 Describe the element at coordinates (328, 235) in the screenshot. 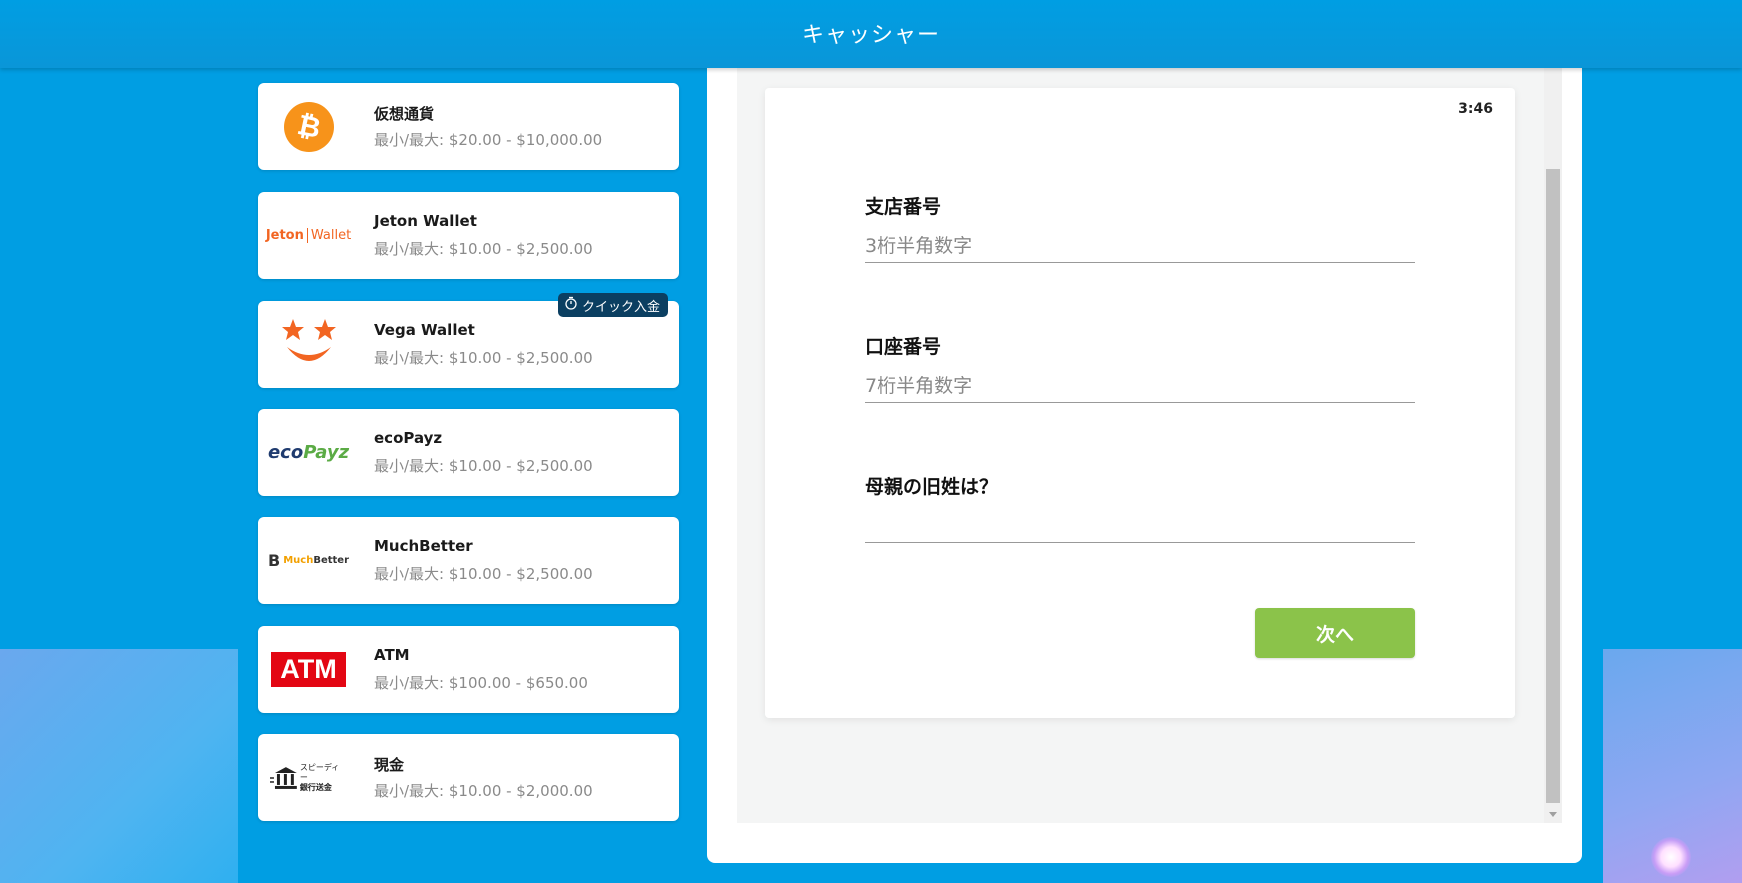

I see `jeton-logo-subtext: Wallet` at that location.